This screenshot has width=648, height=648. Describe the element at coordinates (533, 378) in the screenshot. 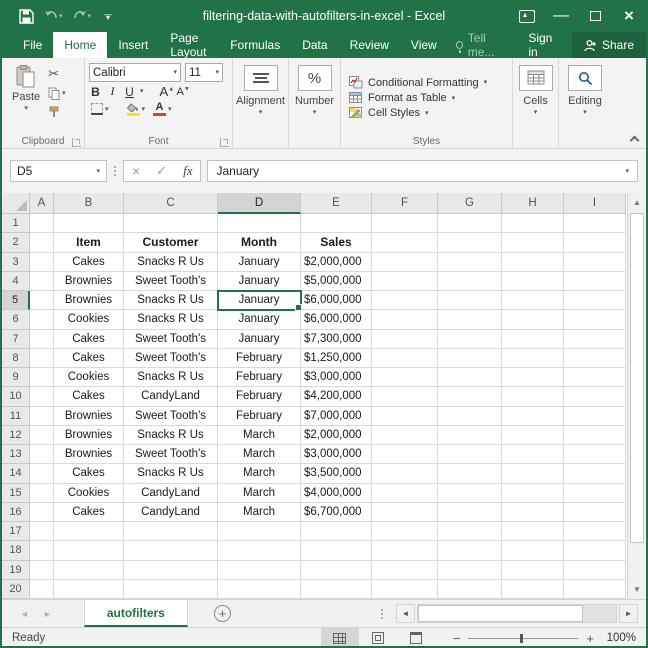

I see `cell-H9` at that location.